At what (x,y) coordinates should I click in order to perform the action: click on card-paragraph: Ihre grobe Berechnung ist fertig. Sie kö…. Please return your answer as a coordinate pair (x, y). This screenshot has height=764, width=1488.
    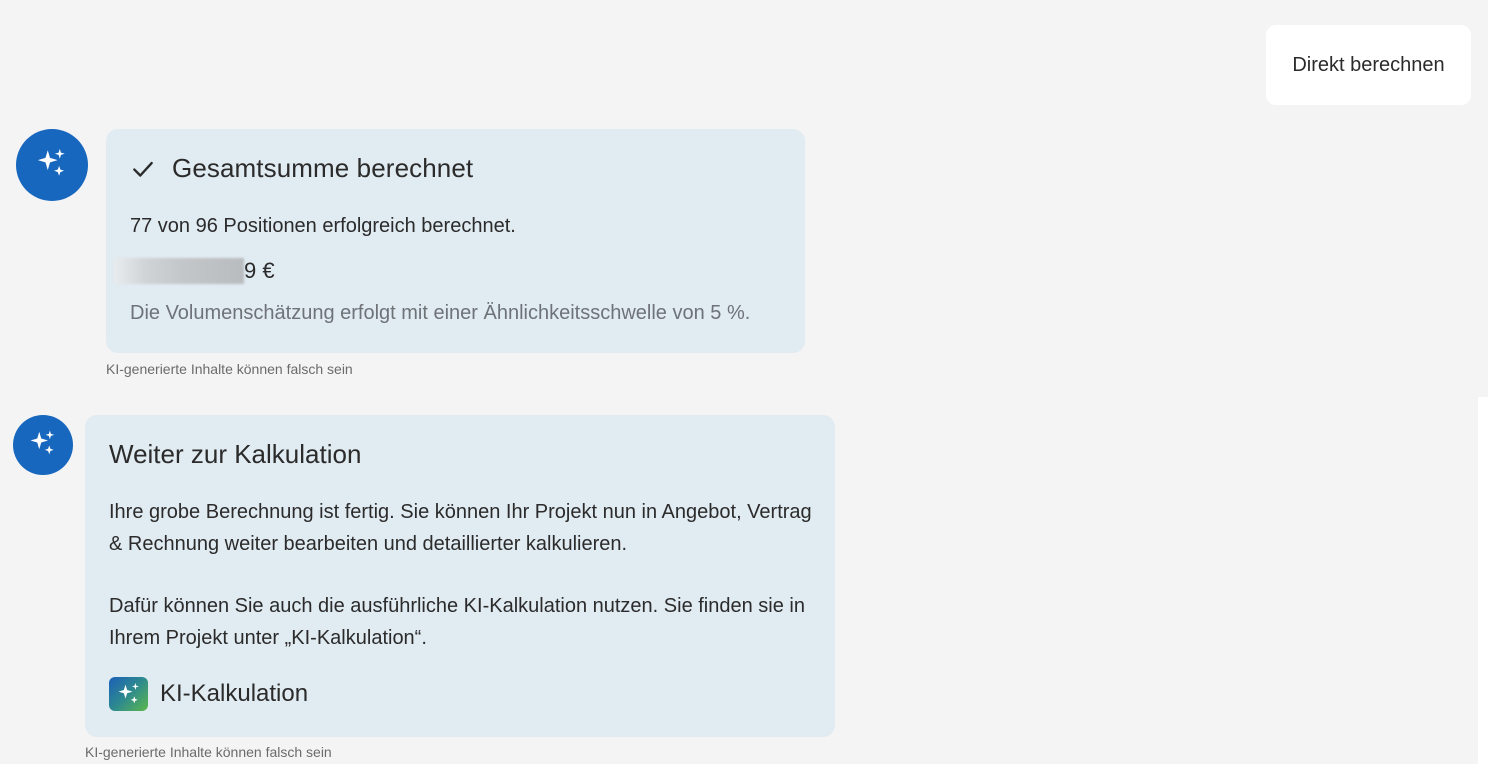
    Looking at the image, I should click on (460, 528).